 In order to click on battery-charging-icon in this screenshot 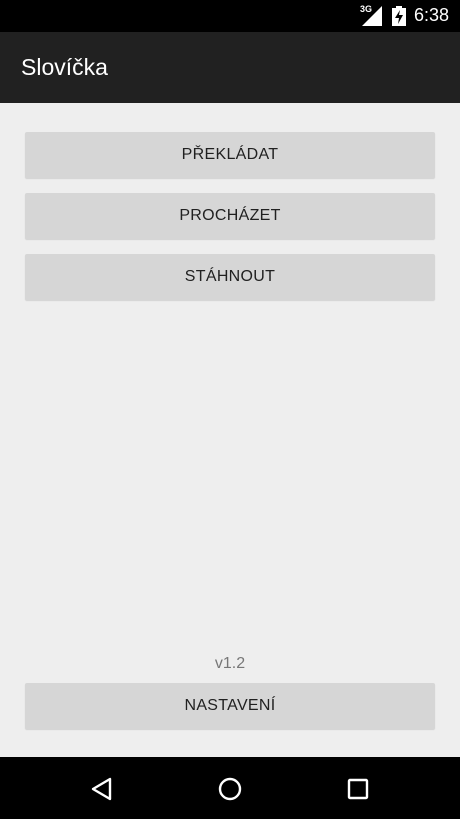, I will do `click(399, 16)`.